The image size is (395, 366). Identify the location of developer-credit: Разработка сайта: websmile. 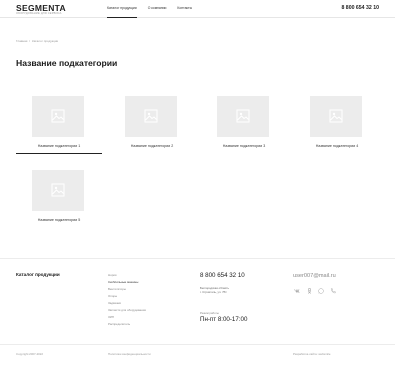
(311, 354).